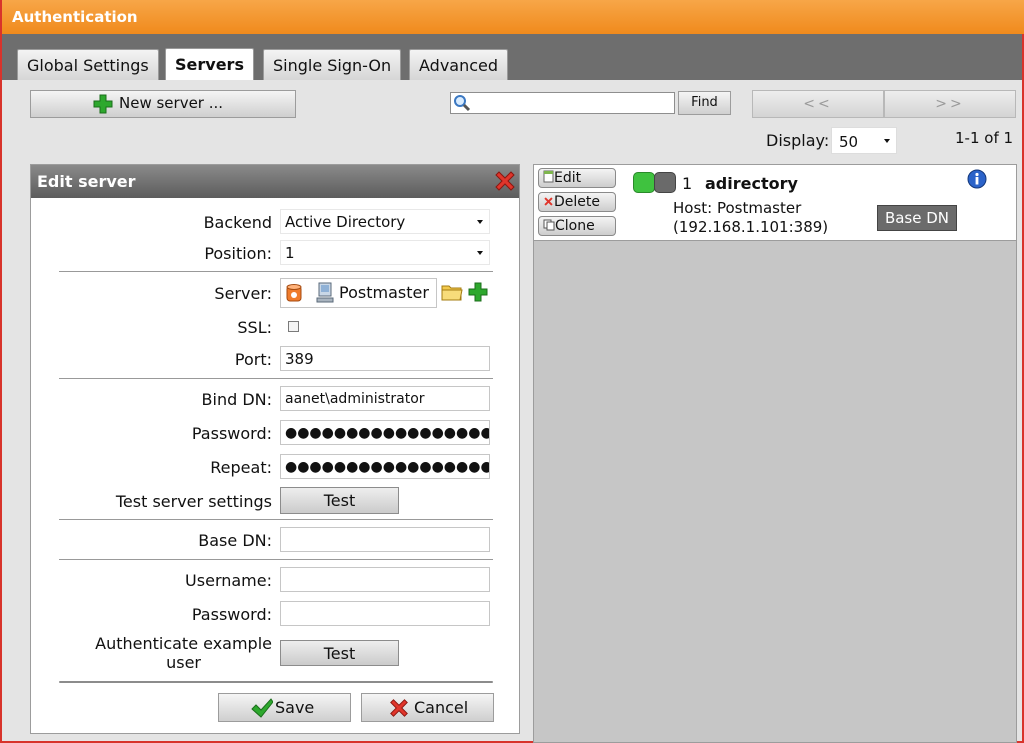 The image size is (1024, 743). What do you see at coordinates (864, 140) in the screenshot?
I see `display-count-select: 50` at bounding box center [864, 140].